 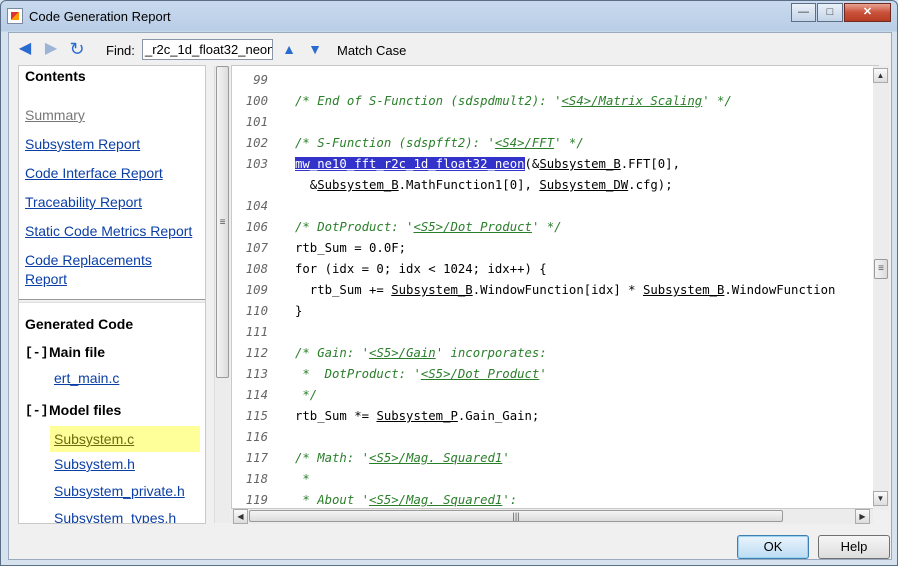 I want to click on scroll-left-arrow-icon: ◀, so click(x=240, y=516).